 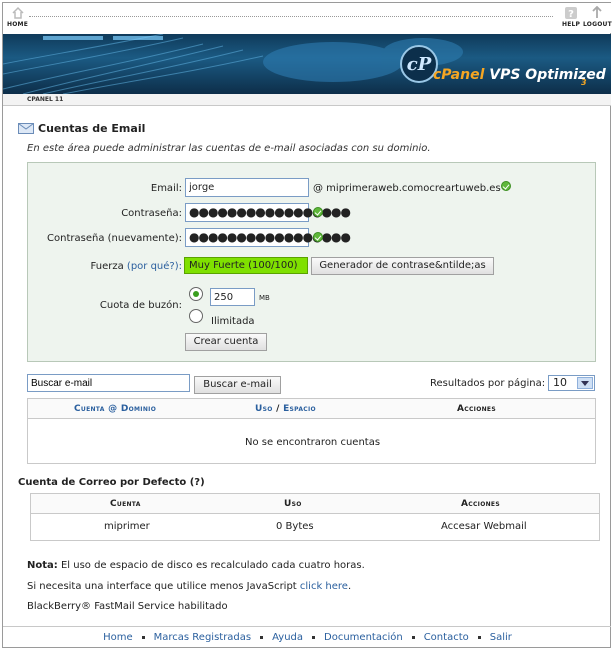 I want to click on logo-text: cPanel VPS Optimized, so click(x=519, y=75).